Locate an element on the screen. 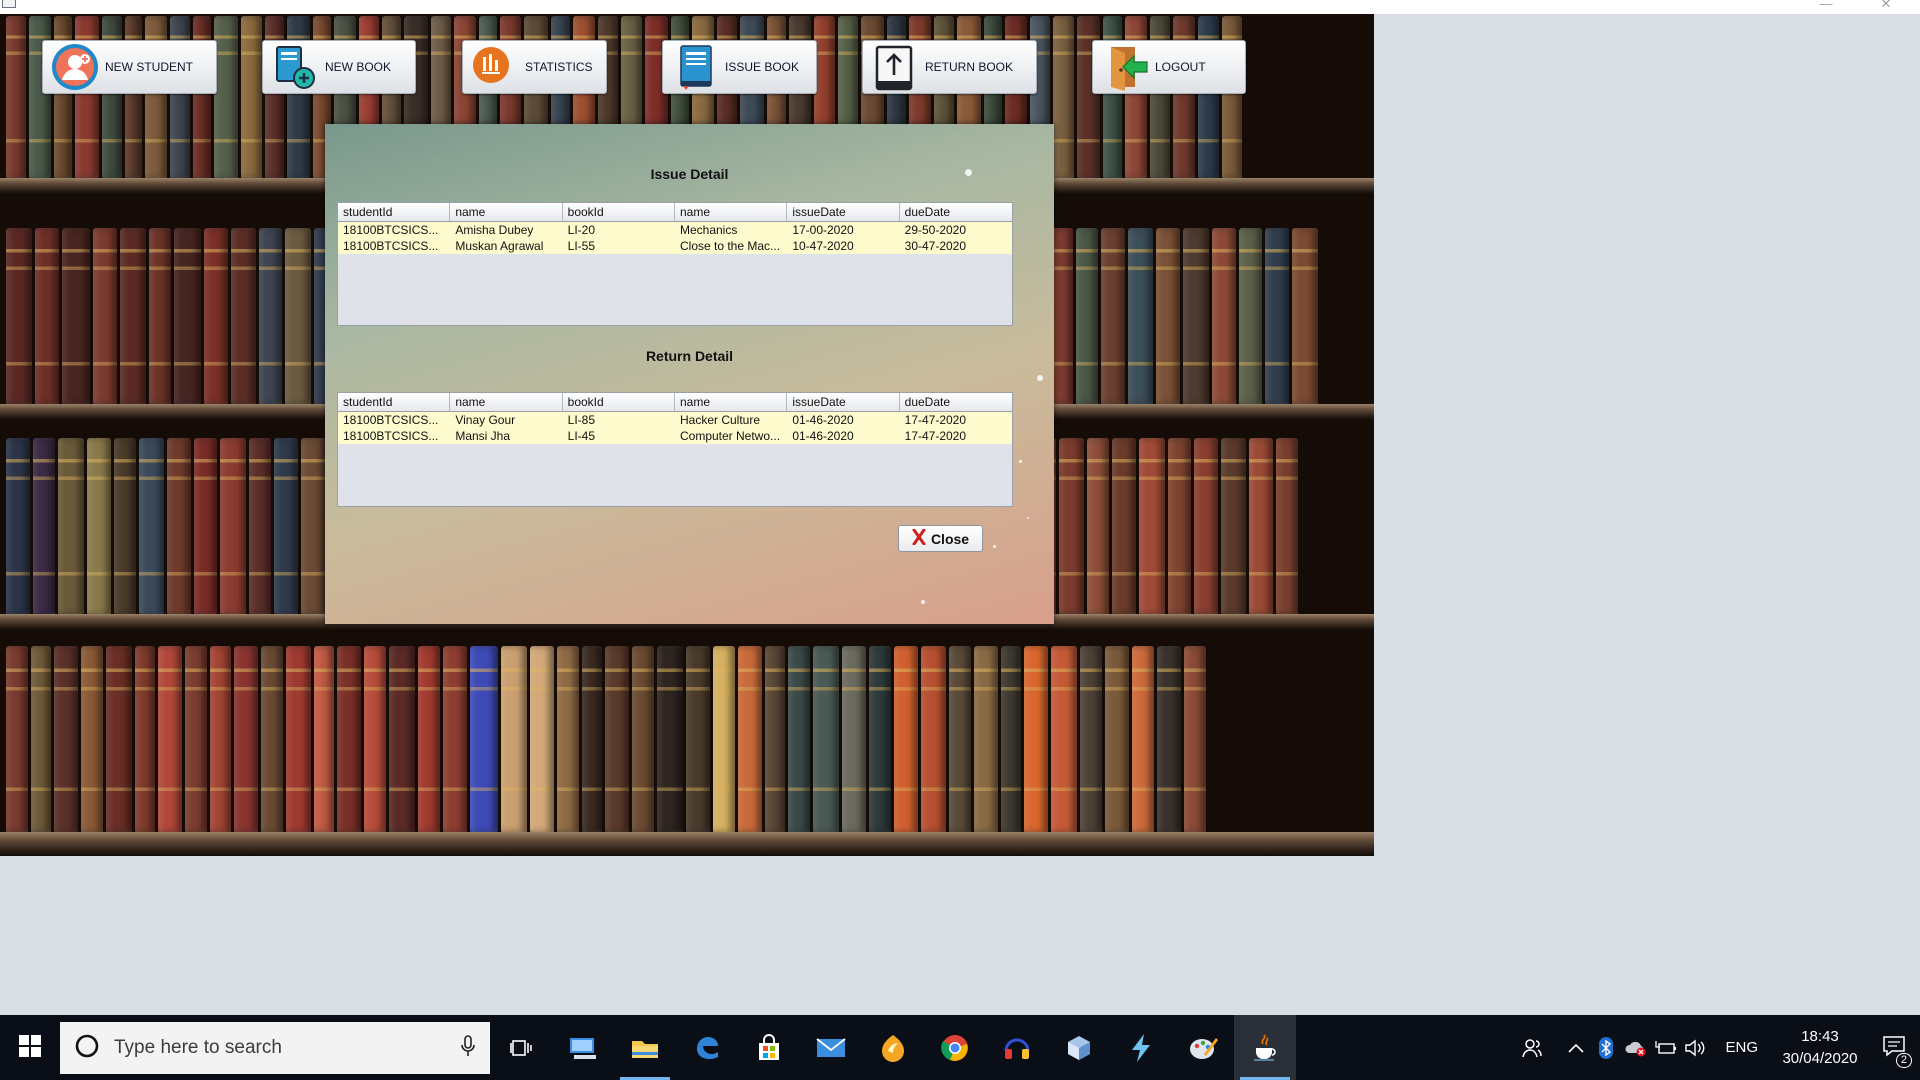  cell-due-date: 30-47-2020 is located at coordinates (935, 246).